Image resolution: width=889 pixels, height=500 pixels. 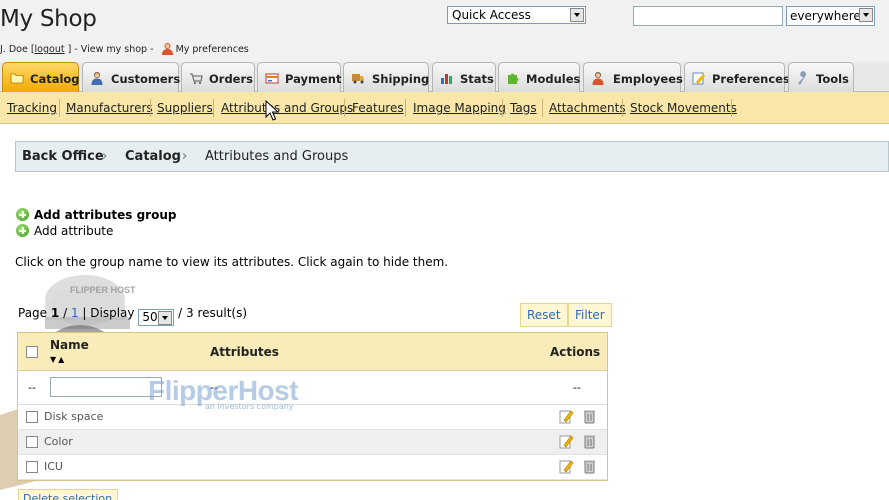 What do you see at coordinates (150, 317) in the screenshot?
I see `per-page-value: 50` at bounding box center [150, 317].